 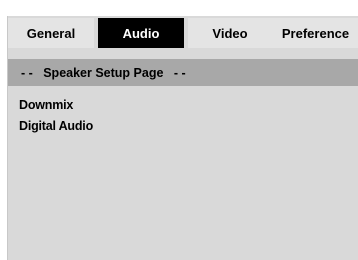 I want to click on settings-menu: Downmix Digital Audio, so click(x=56, y=116).